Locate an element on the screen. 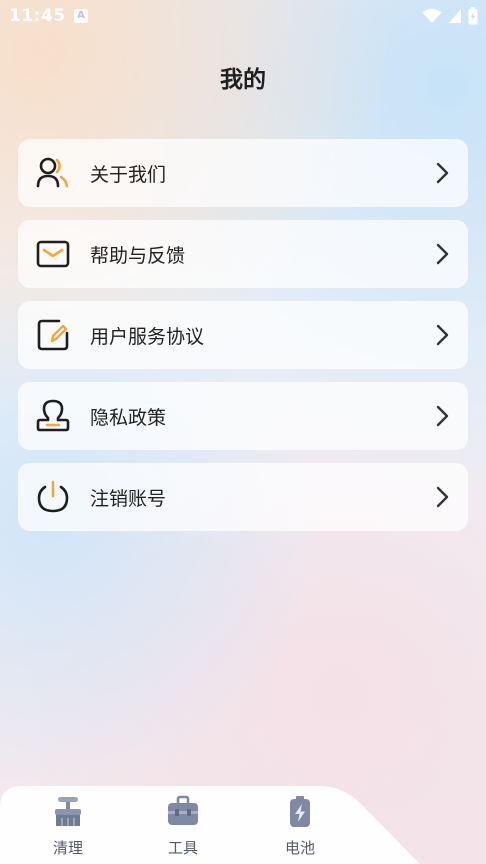 This screenshot has height=864, width=486. nav-item-clean: 清理 is located at coordinates (68, 826).